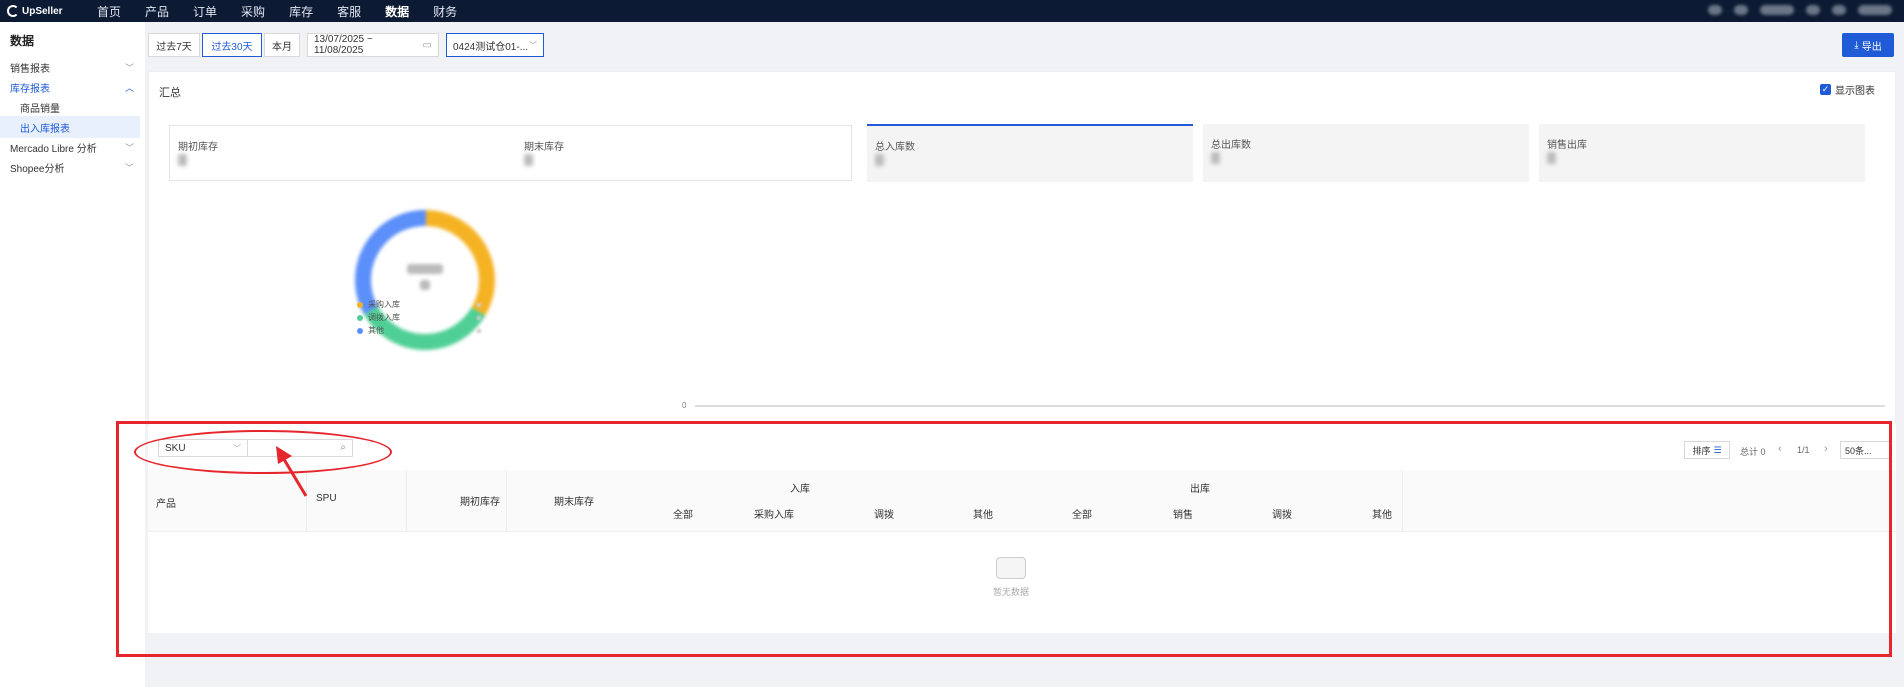 This screenshot has width=1904, height=687. I want to click on chart-baseline, so click(1290, 406).